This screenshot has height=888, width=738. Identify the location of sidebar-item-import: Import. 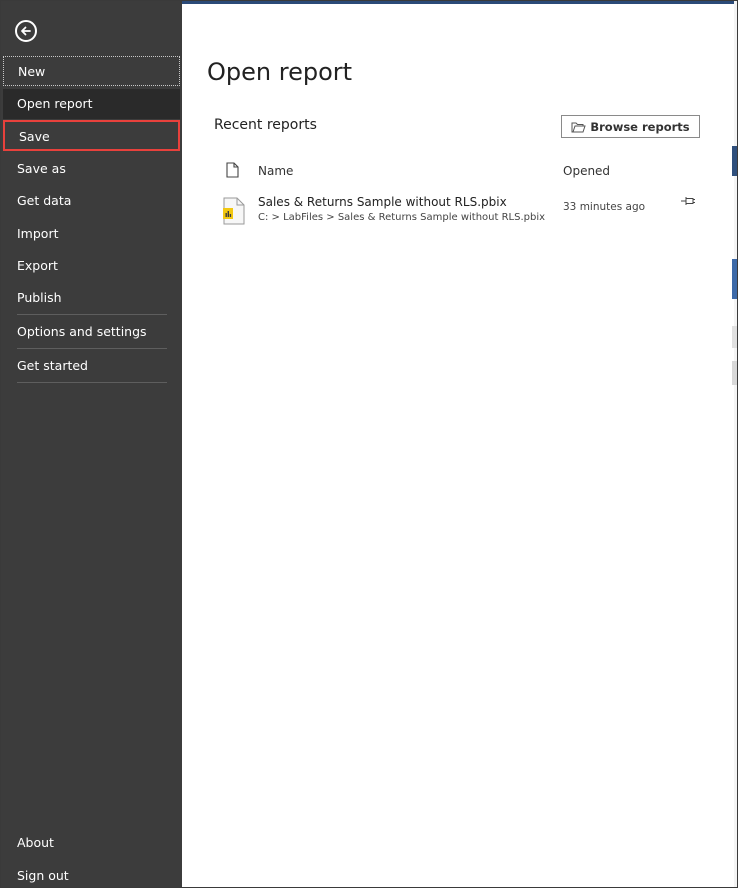
(91, 234).